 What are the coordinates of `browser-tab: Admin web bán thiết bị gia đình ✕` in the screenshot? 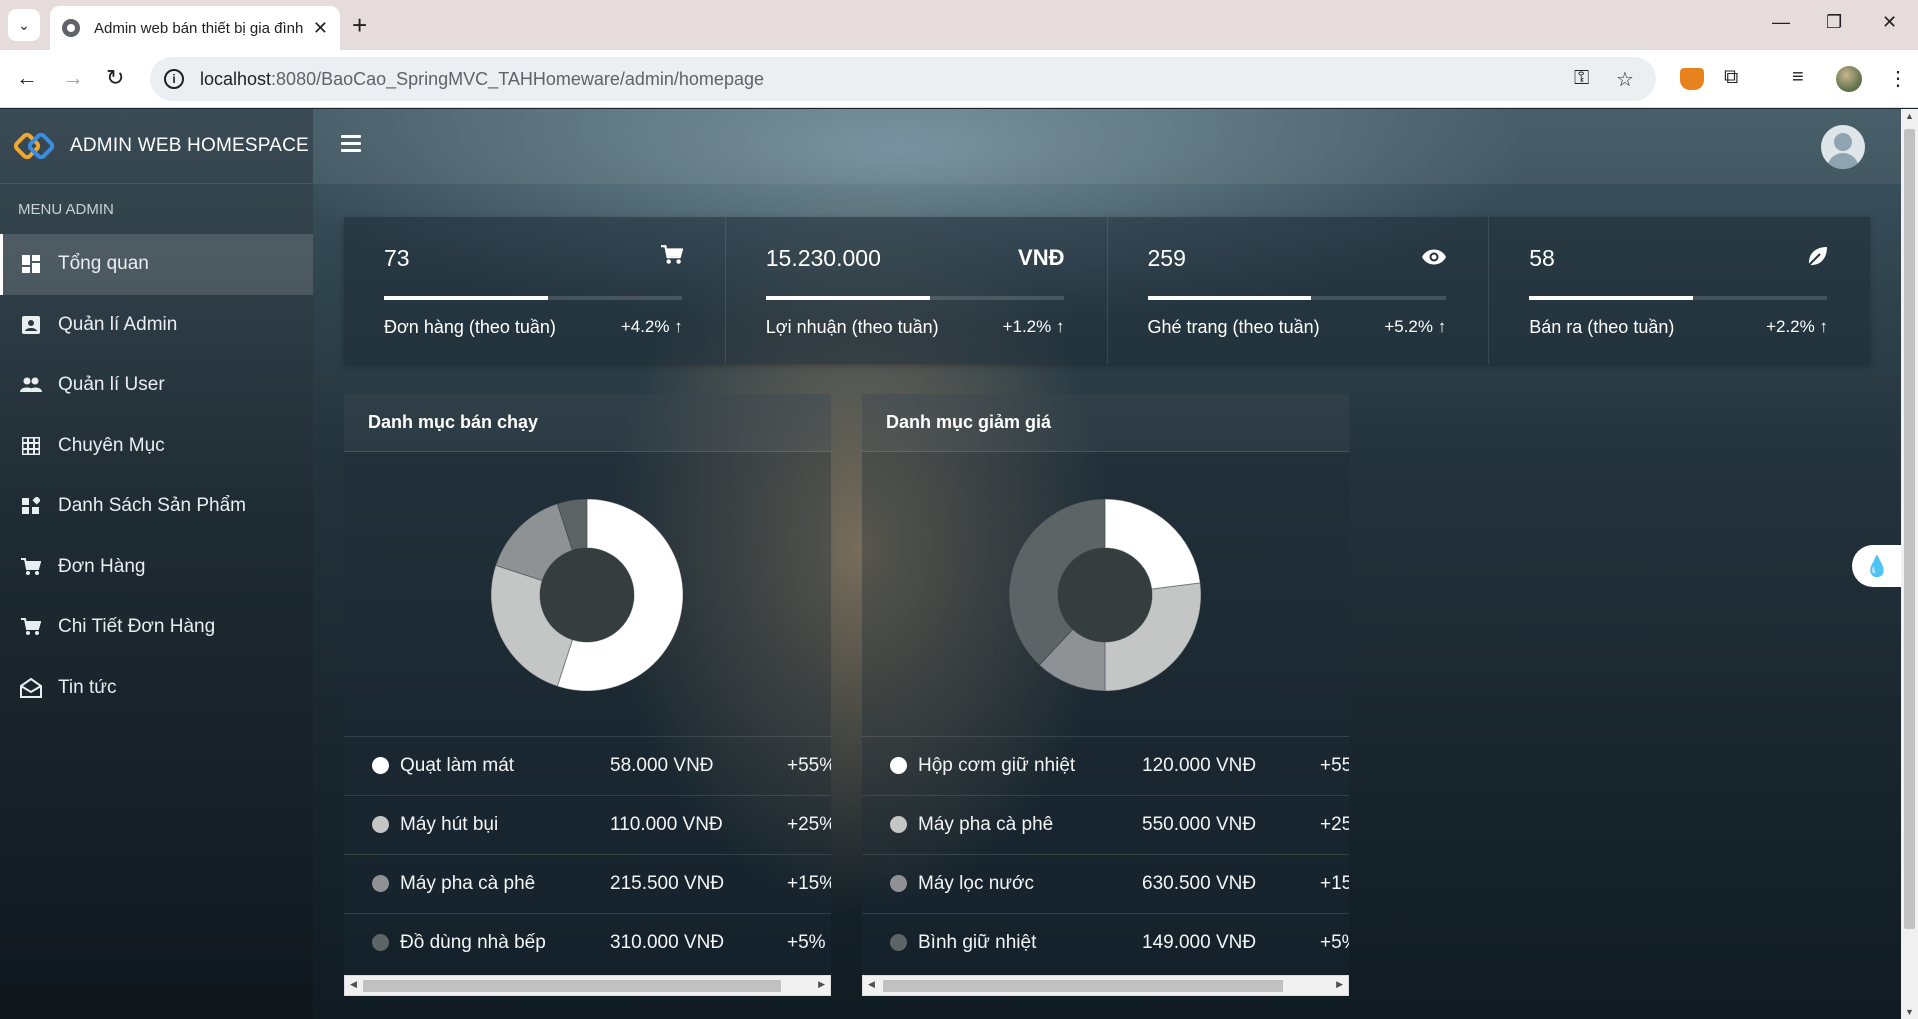 It's located at (195, 28).